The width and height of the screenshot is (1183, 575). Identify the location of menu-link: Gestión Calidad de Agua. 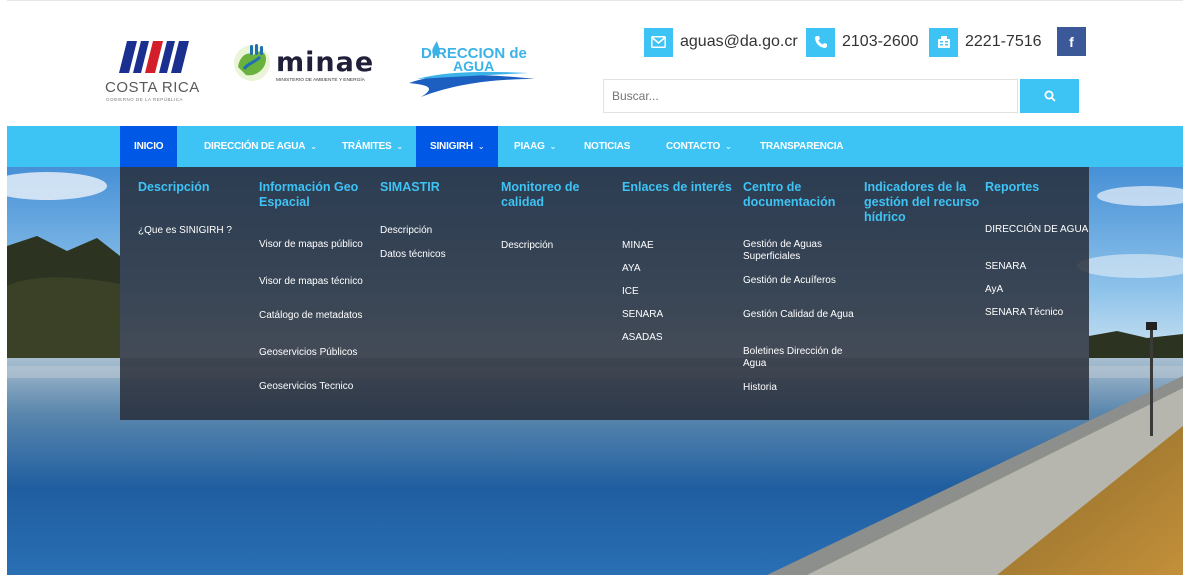
(799, 315).